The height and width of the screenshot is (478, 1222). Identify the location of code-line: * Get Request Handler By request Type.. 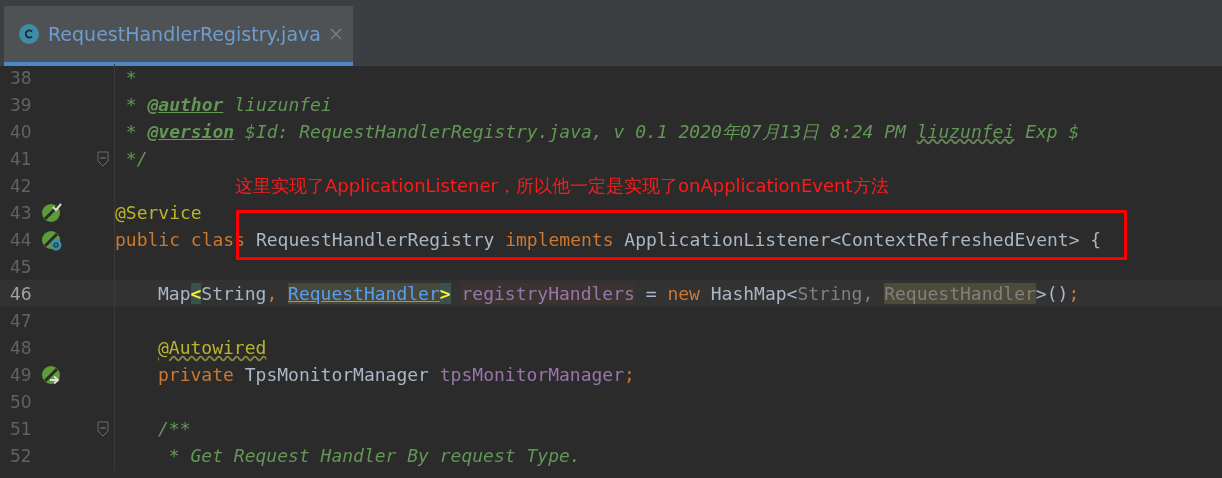
(374, 455).